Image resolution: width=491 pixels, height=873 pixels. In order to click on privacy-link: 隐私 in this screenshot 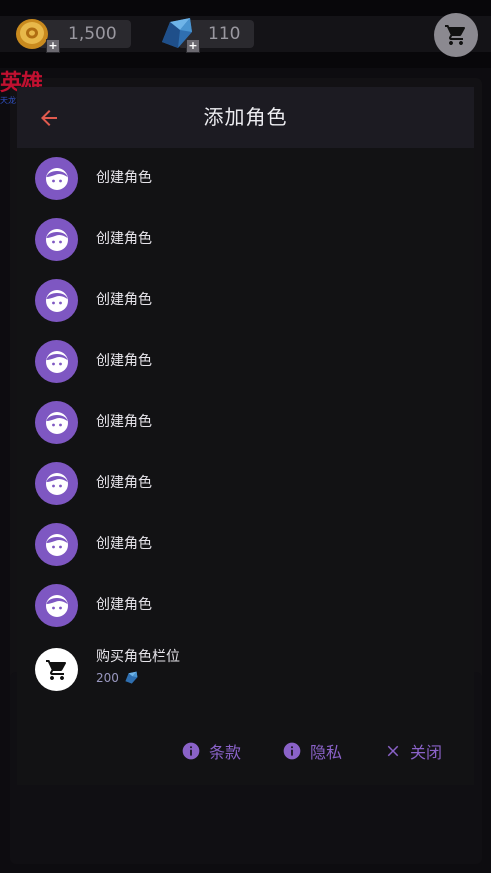, I will do `click(312, 751)`.